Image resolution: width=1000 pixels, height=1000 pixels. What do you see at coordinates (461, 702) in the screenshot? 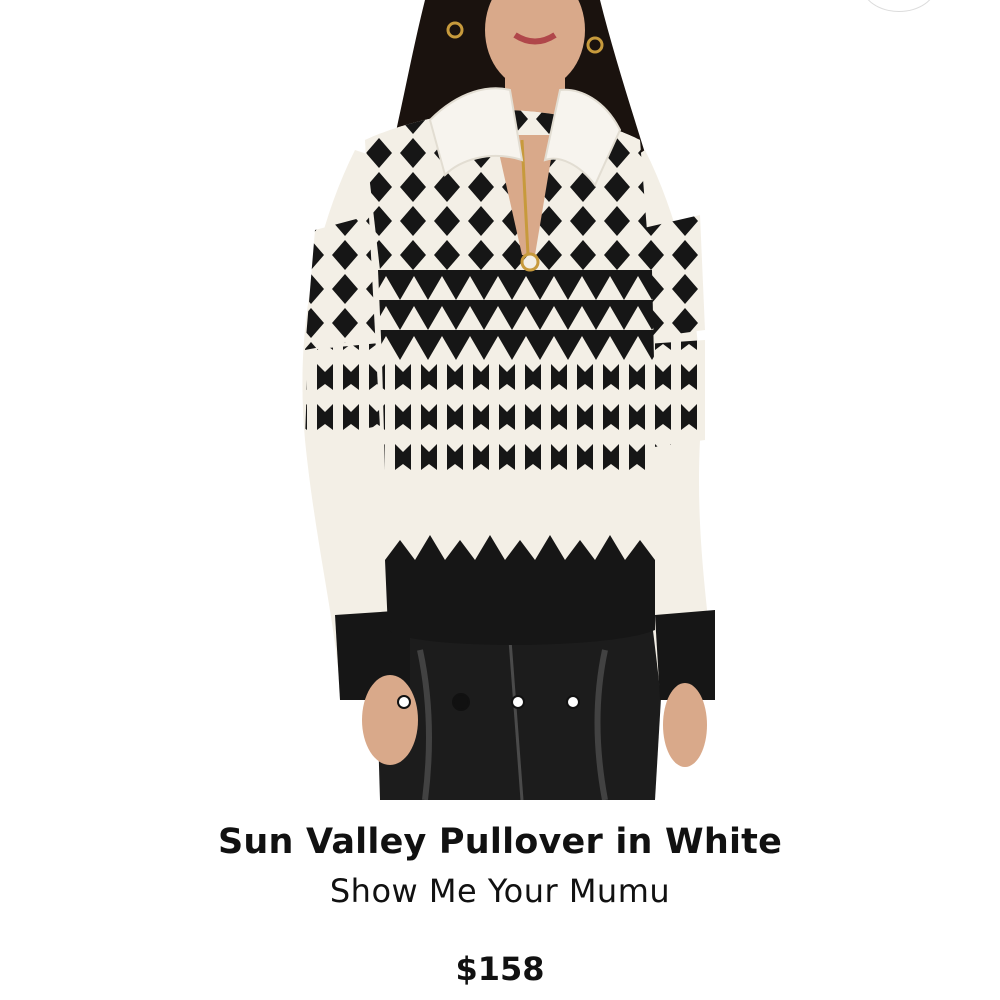
I see `carousel-dot-active` at bounding box center [461, 702].